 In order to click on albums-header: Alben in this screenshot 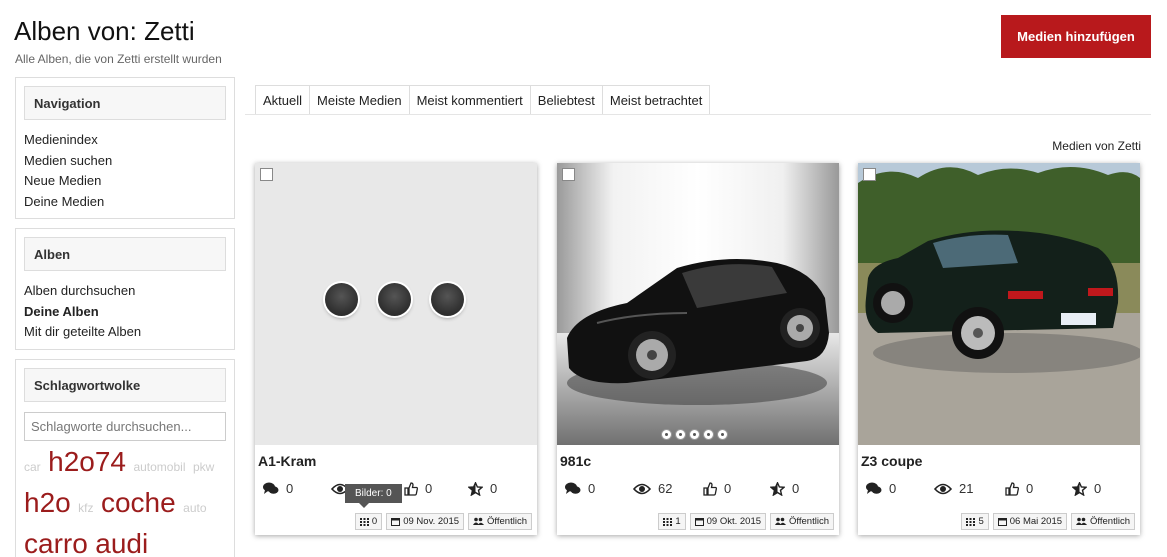, I will do `click(125, 254)`.